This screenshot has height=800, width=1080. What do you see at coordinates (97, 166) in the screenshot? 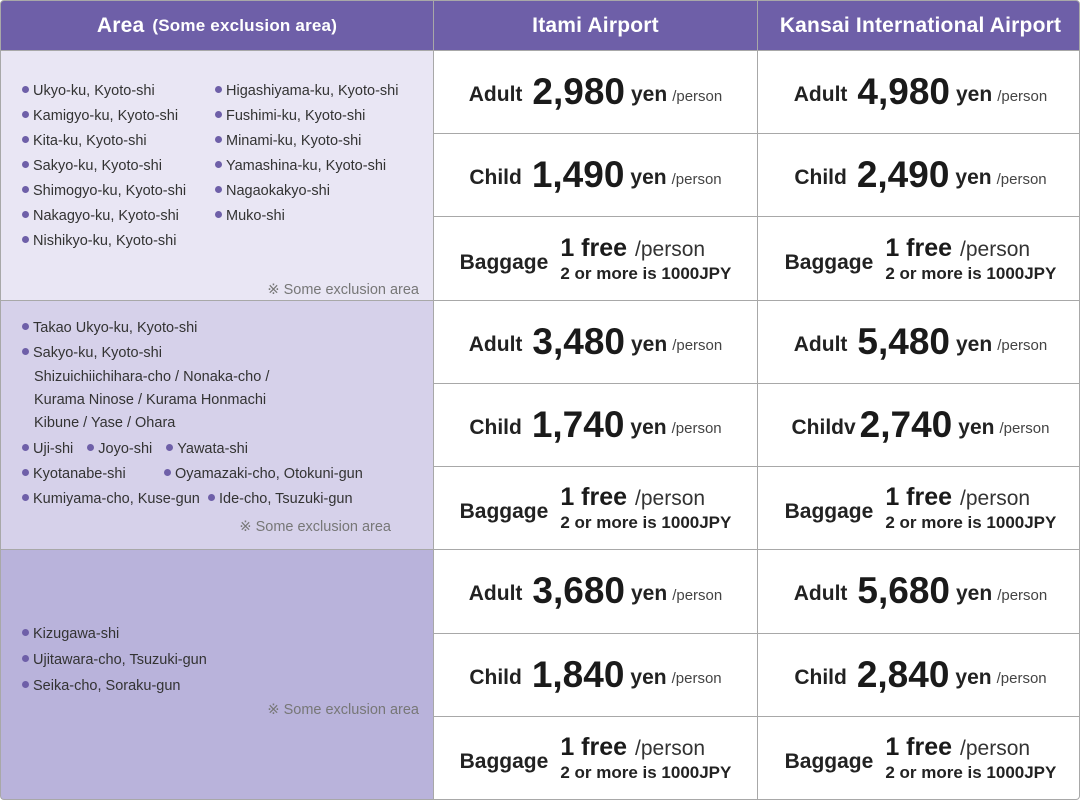
I see `area-item: Sakyo-ku, Kyoto-shi` at bounding box center [97, 166].